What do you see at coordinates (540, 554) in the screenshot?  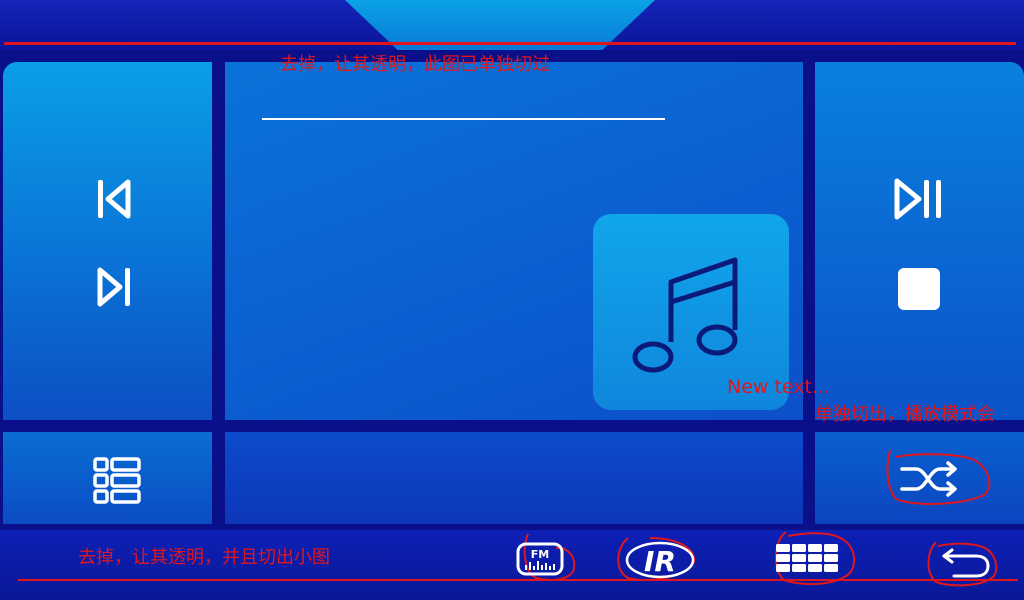 I see `fm-label: FM` at bounding box center [540, 554].